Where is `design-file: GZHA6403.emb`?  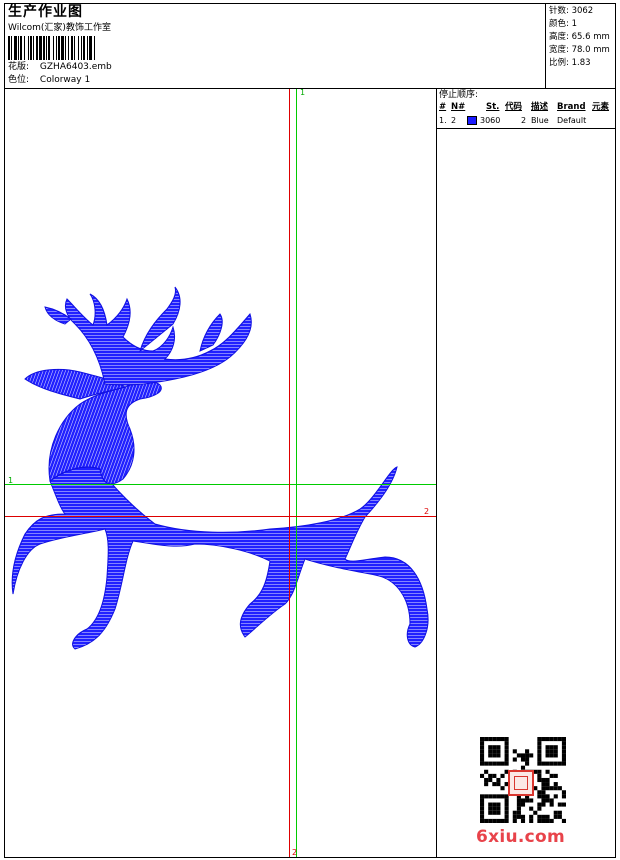
design-file: GZHA6403.emb is located at coordinates (75, 67).